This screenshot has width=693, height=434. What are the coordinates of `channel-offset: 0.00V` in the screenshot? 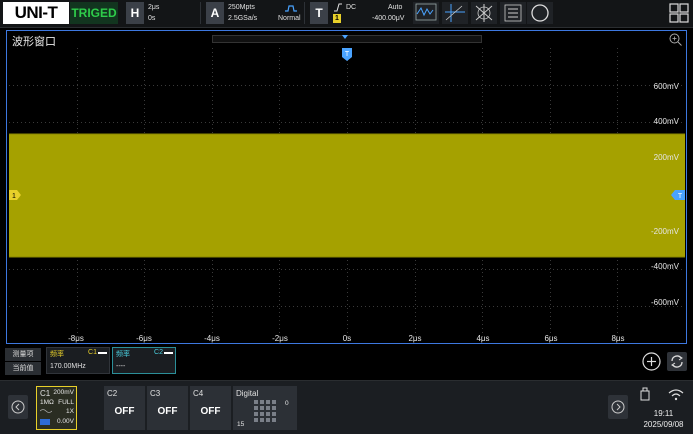 It's located at (65, 421).